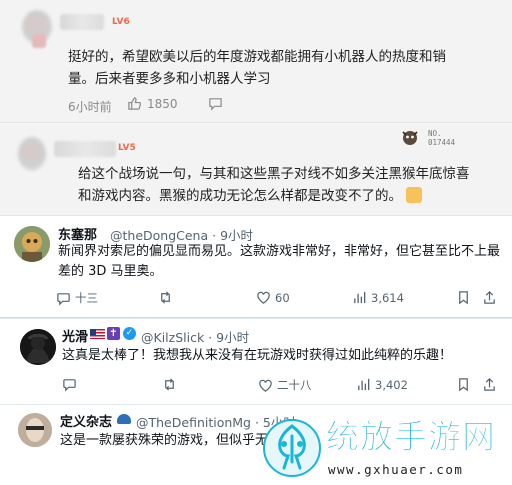 The width and height of the screenshot is (512, 485). I want to click on views-button: 3,402, so click(382, 384).